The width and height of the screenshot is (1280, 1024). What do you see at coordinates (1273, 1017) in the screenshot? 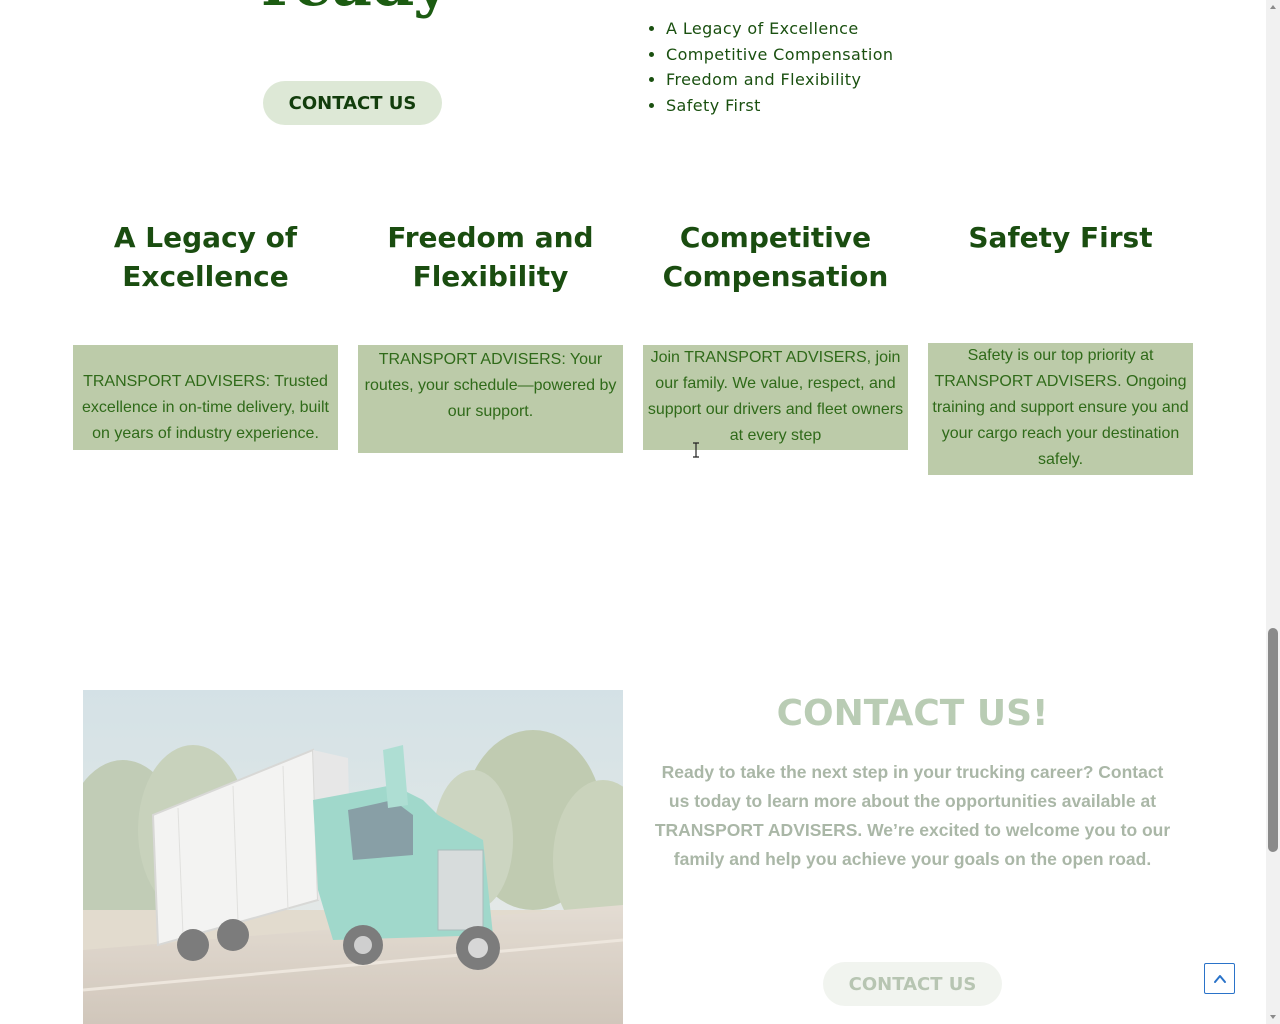
I see `scroll-down-arrow-icon` at bounding box center [1273, 1017].